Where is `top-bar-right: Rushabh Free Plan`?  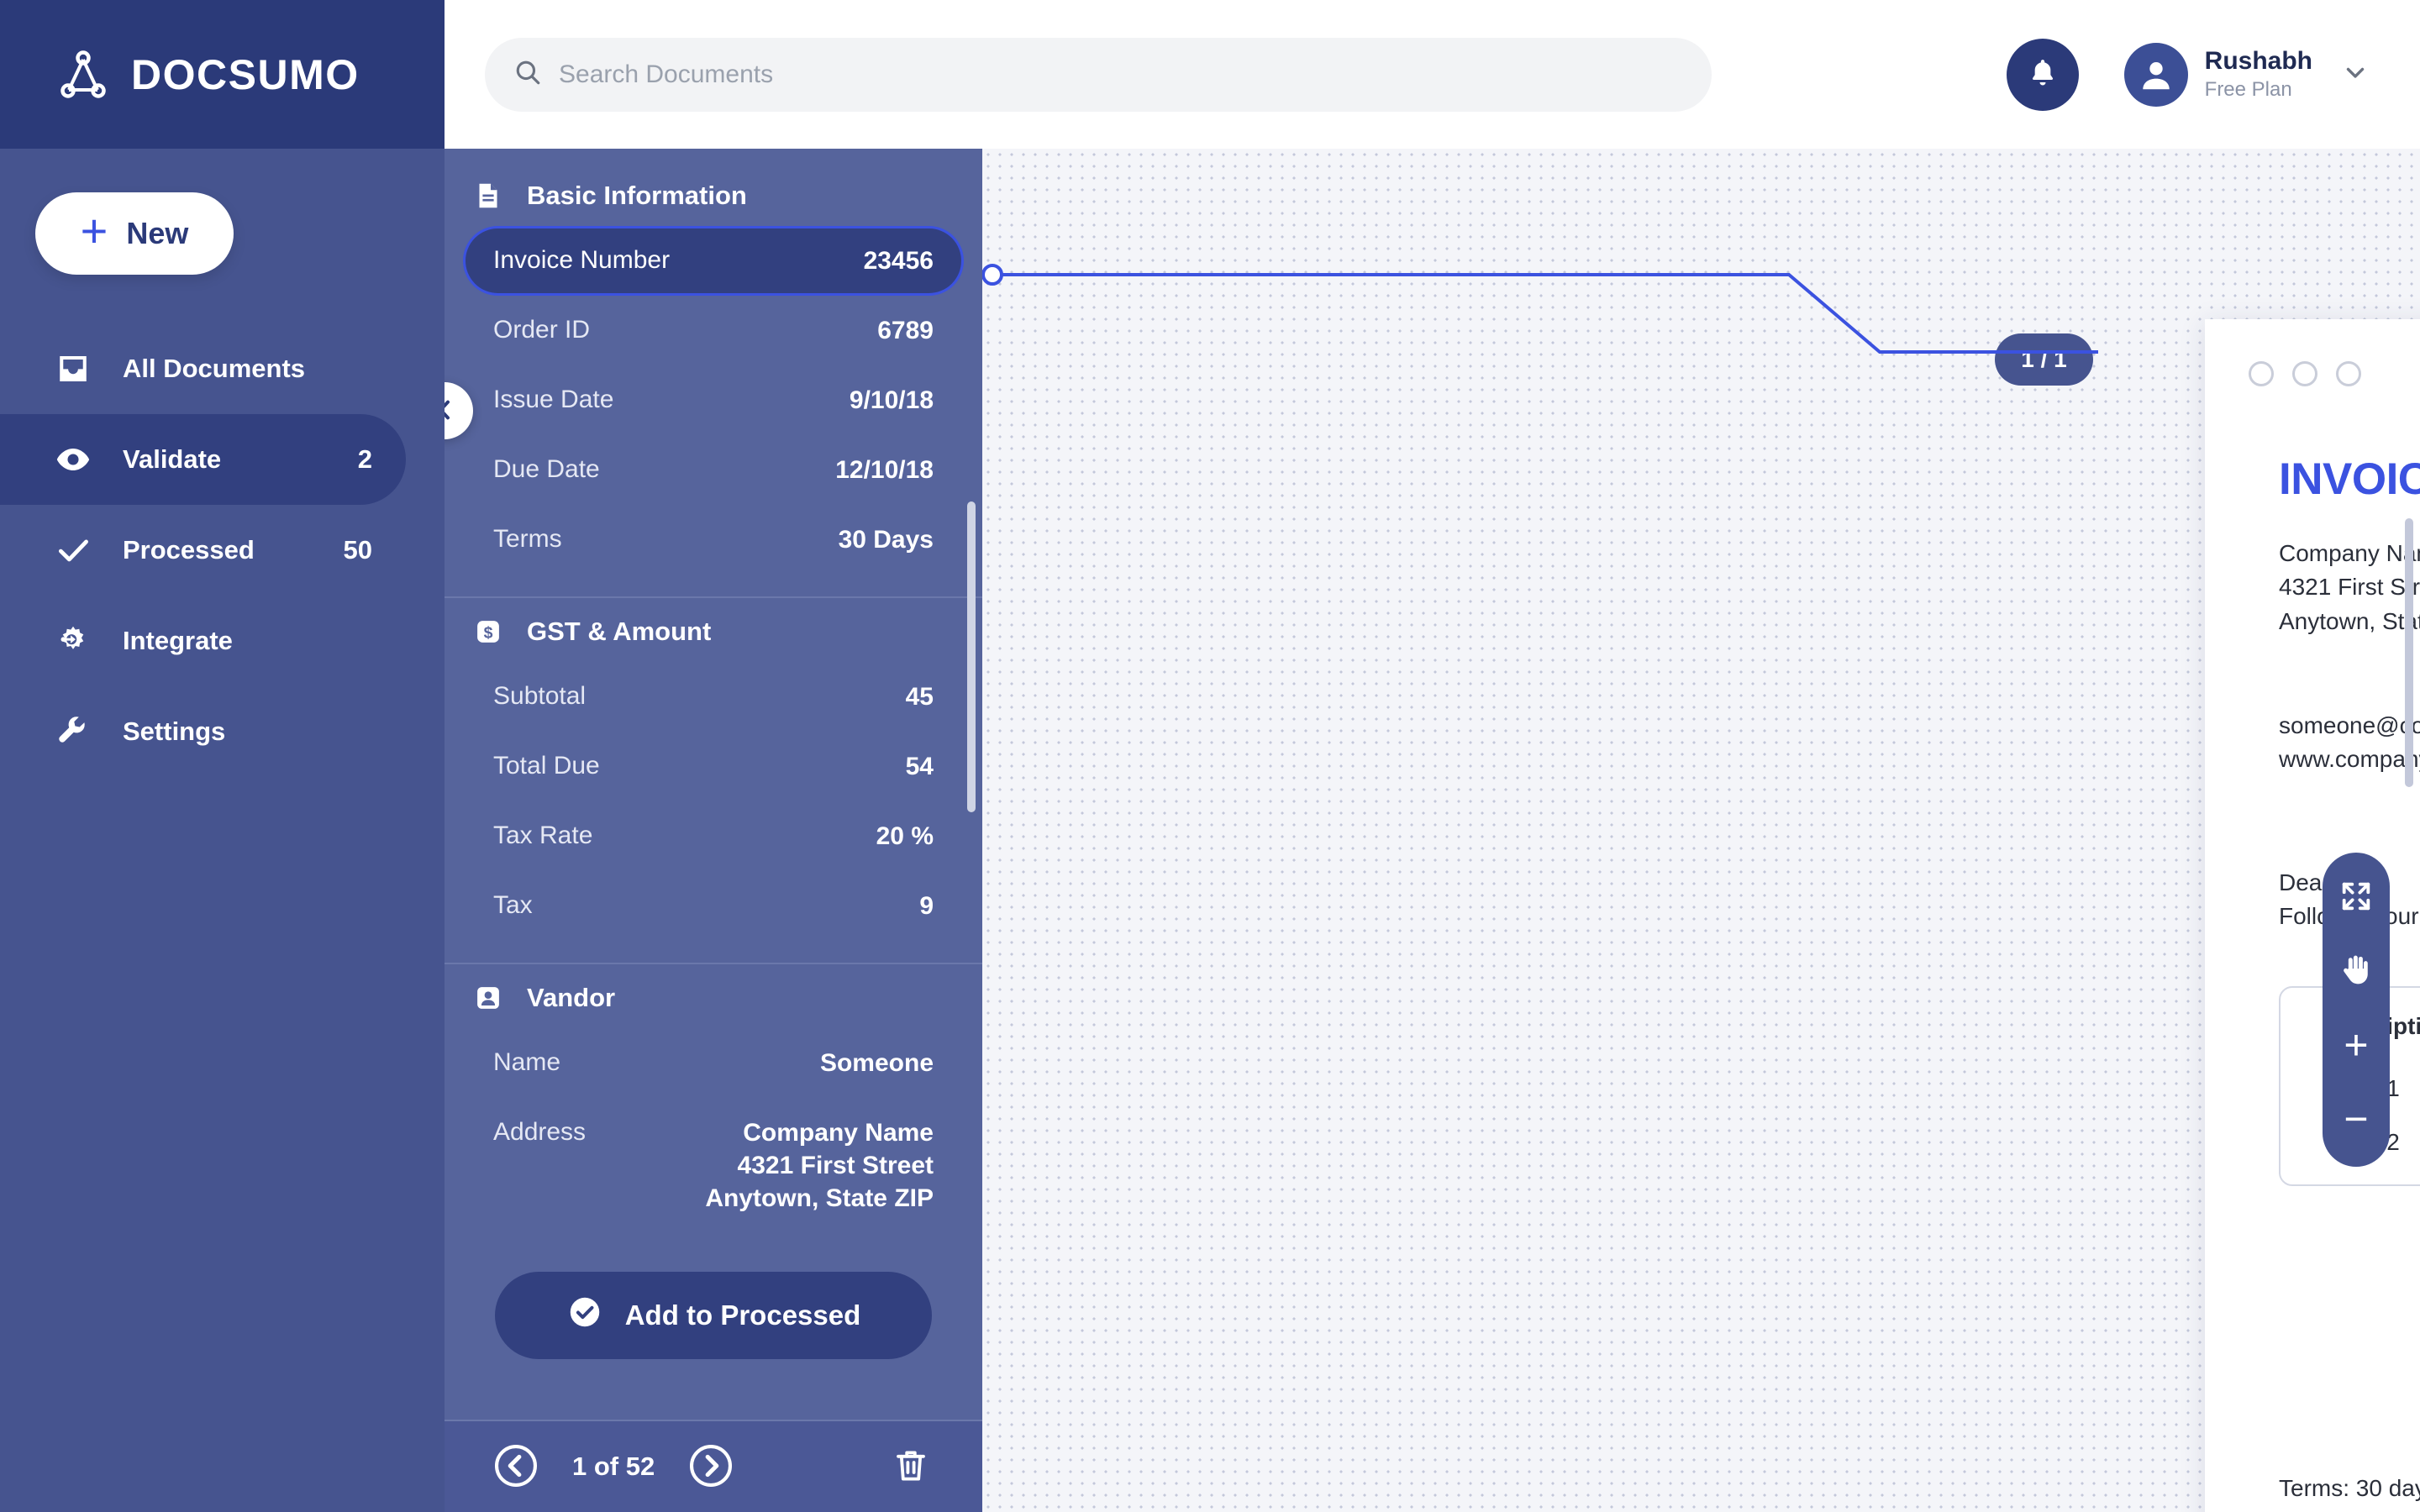 top-bar-right: Rushabh Free Plan is located at coordinates (1433, 74).